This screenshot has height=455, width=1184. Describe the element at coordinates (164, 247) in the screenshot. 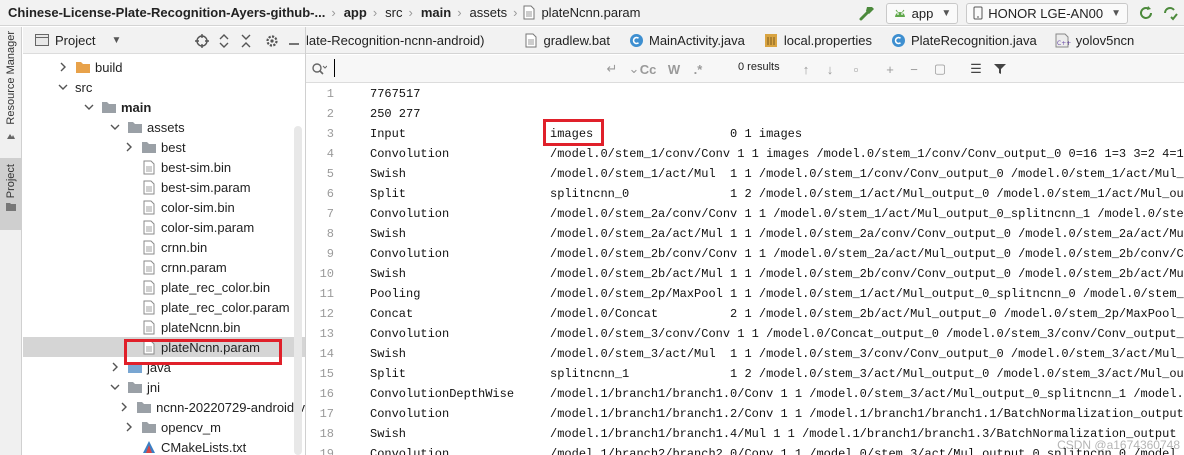

I see `tree-item: crnn.bin` at that location.